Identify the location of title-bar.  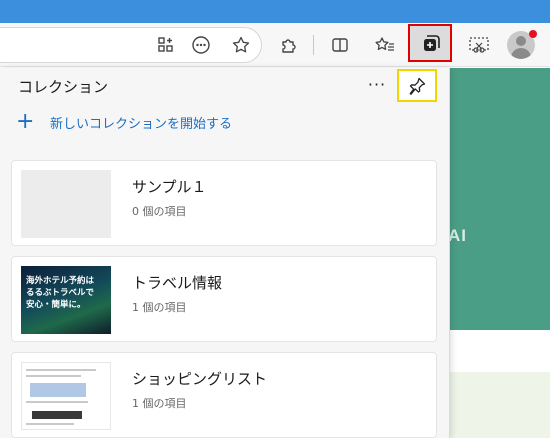
(275, 11).